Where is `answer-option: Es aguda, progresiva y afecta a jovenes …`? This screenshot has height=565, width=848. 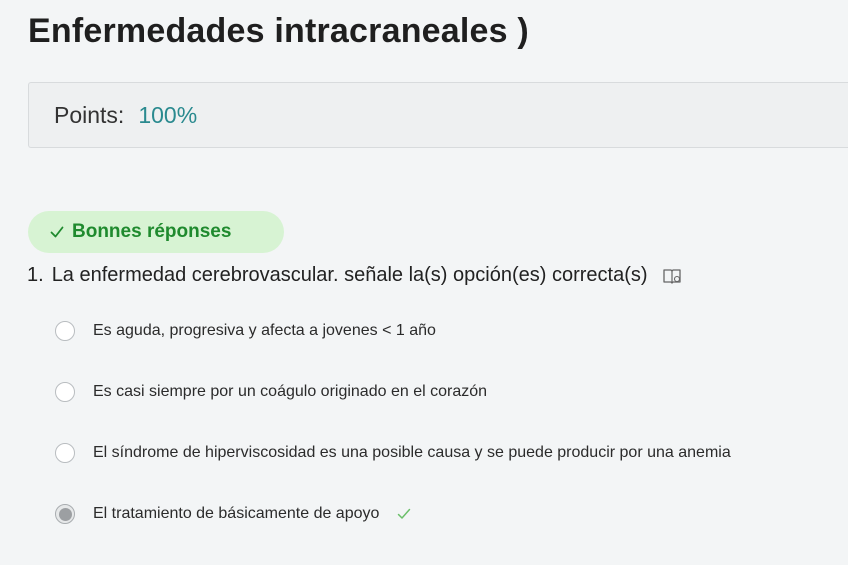
answer-option: Es aguda, progresiva y afecta a jovenes … is located at coordinates (245, 331).